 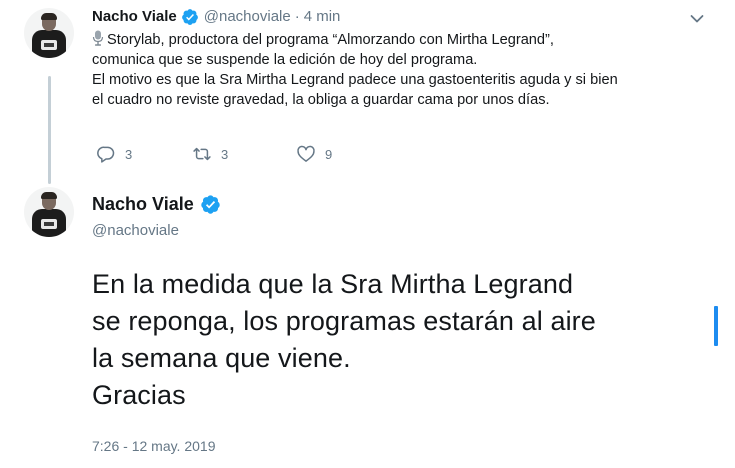 I want to click on like-button: 9, so click(x=314, y=154).